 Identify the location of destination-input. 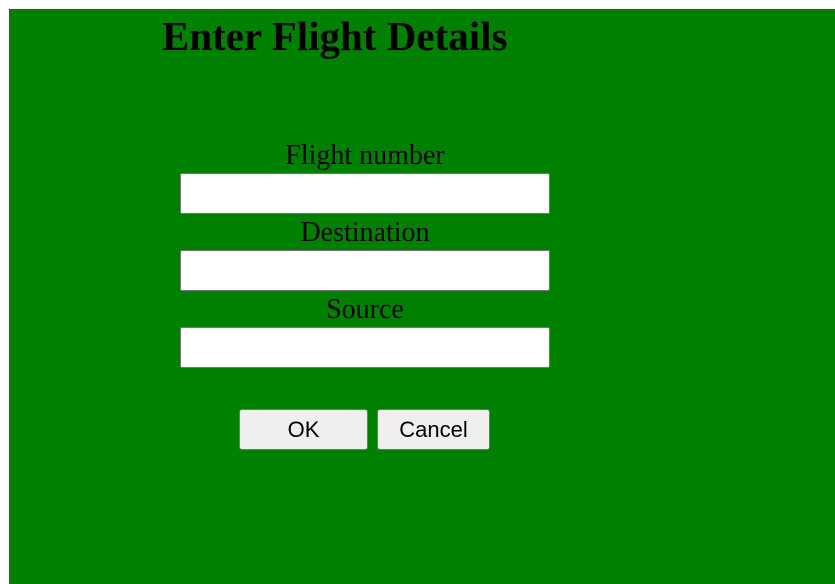
(365, 270).